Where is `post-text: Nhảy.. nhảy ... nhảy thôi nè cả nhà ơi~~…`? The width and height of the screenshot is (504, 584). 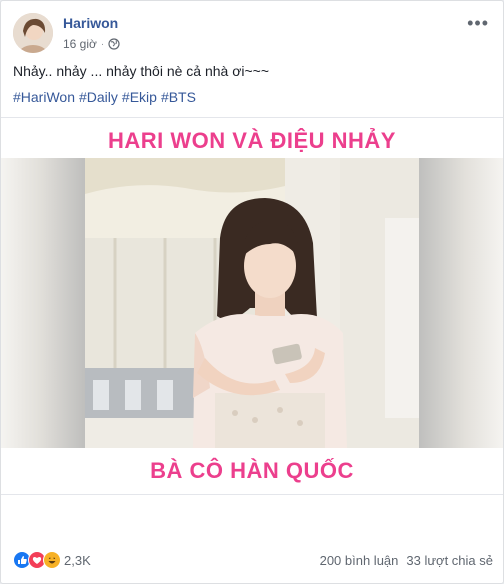
post-text: Nhảy.. nhảy ... nhảy thôi nè cả nhà ơi~~… is located at coordinates (141, 71).